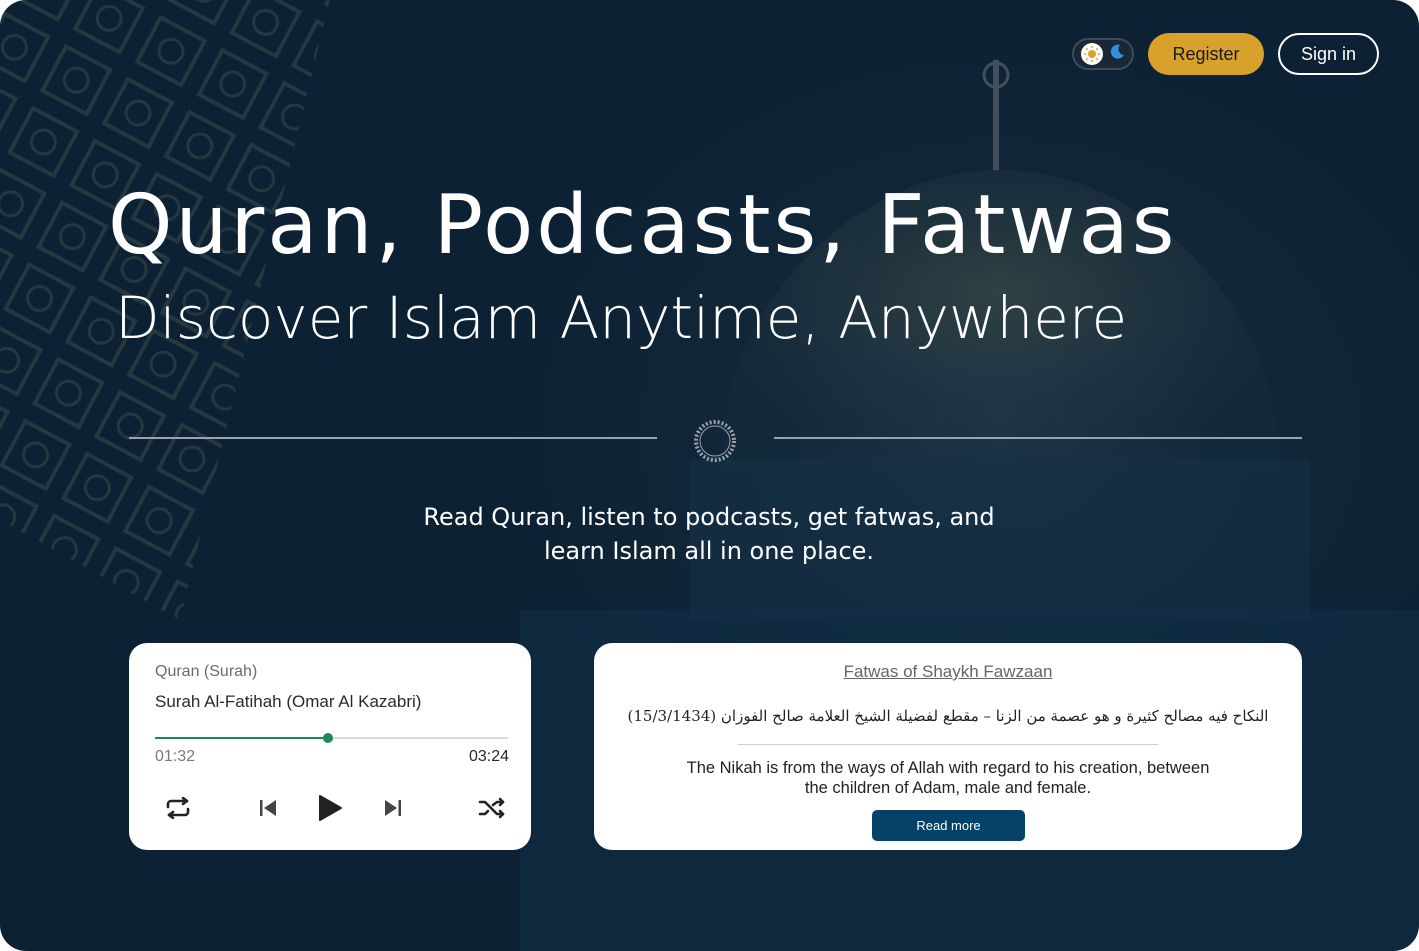 The image size is (1419, 951). I want to click on previous-icon, so click(268, 808).